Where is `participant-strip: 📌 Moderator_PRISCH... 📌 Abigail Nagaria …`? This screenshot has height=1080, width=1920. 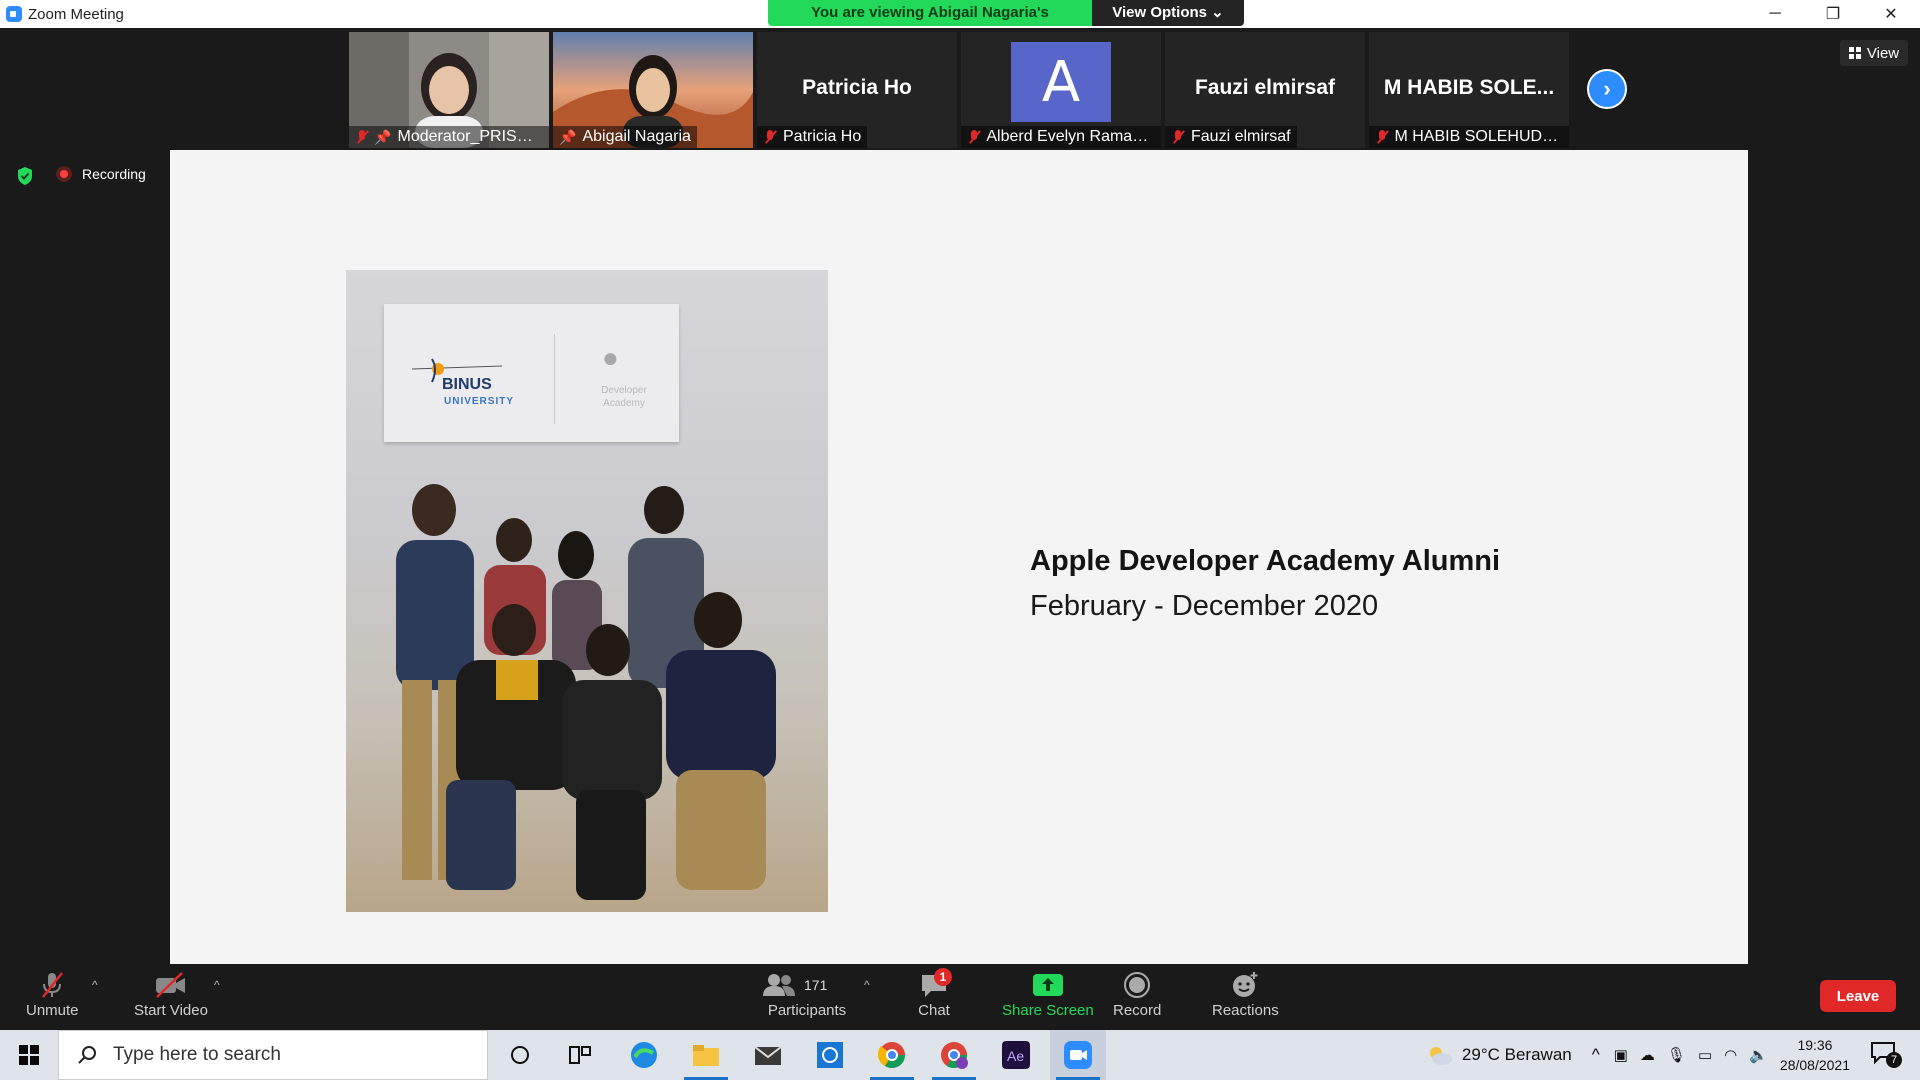 participant-strip: 📌 Moderator_PRISCH... 📌 Abigail Nagaria … is located at coordinates (959, 90).